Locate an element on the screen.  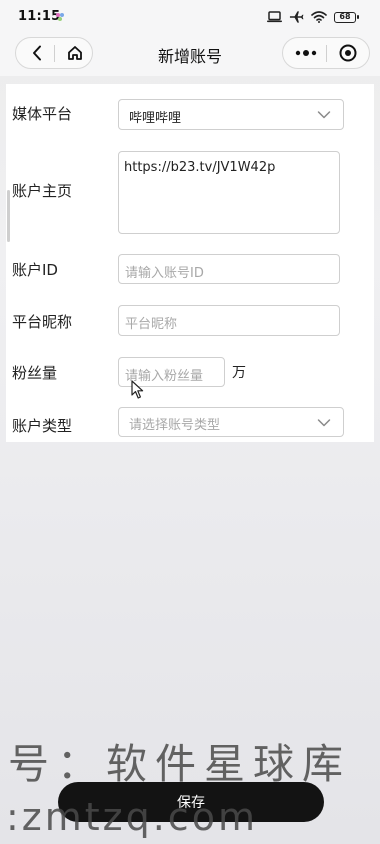
status-icons: 68 is located at coordinates (313, 17).